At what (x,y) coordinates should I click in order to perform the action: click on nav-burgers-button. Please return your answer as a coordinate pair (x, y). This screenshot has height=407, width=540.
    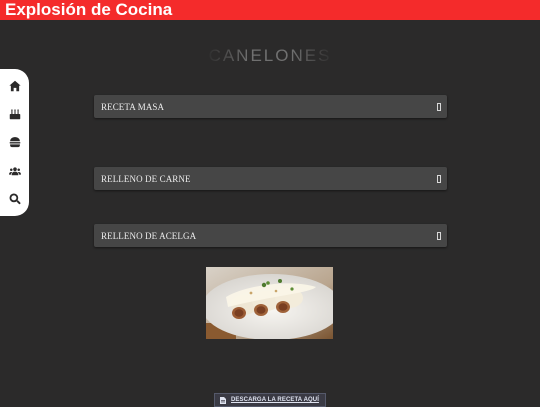
    Looking at the image, I should click on (15, 142).